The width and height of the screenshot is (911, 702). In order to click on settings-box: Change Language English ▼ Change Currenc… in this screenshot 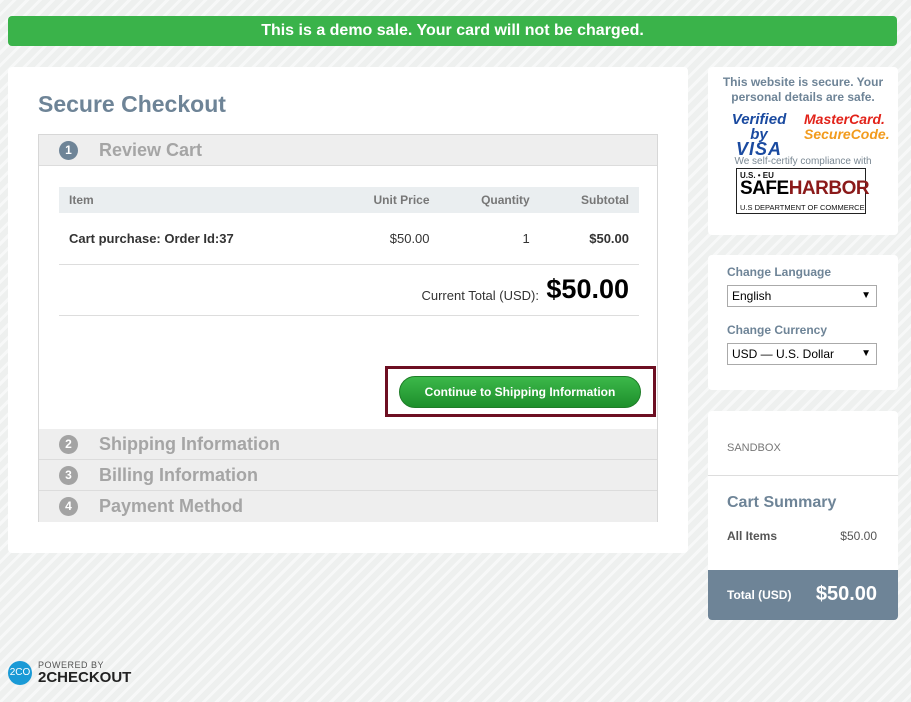, I will do `click(803, 322)`.